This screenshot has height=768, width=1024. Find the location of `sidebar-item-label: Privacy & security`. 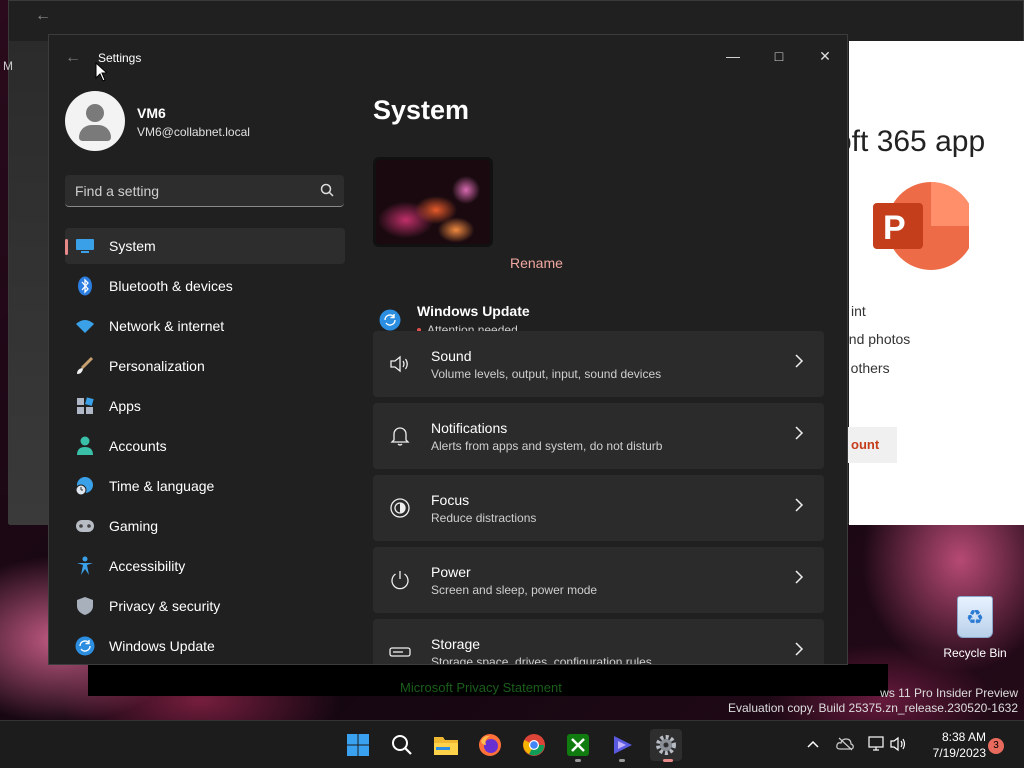

sidebar-item-label: Privacy & security is located at coordinates (165, 606).